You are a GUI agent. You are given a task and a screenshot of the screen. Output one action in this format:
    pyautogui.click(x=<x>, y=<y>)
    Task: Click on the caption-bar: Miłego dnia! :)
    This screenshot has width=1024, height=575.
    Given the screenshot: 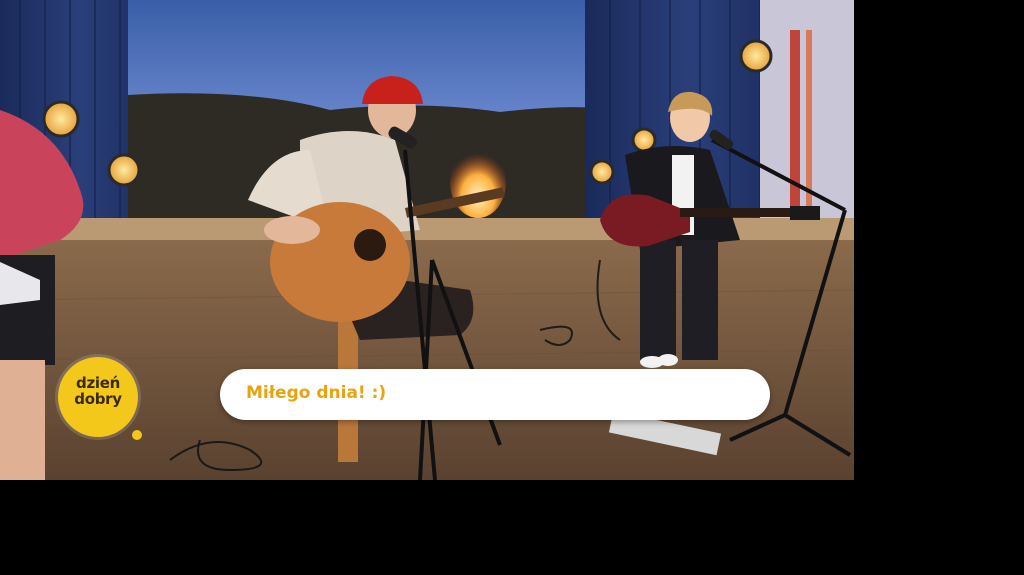 What is the action you would take?
    pyautogui.click(x=495, y=394)
    